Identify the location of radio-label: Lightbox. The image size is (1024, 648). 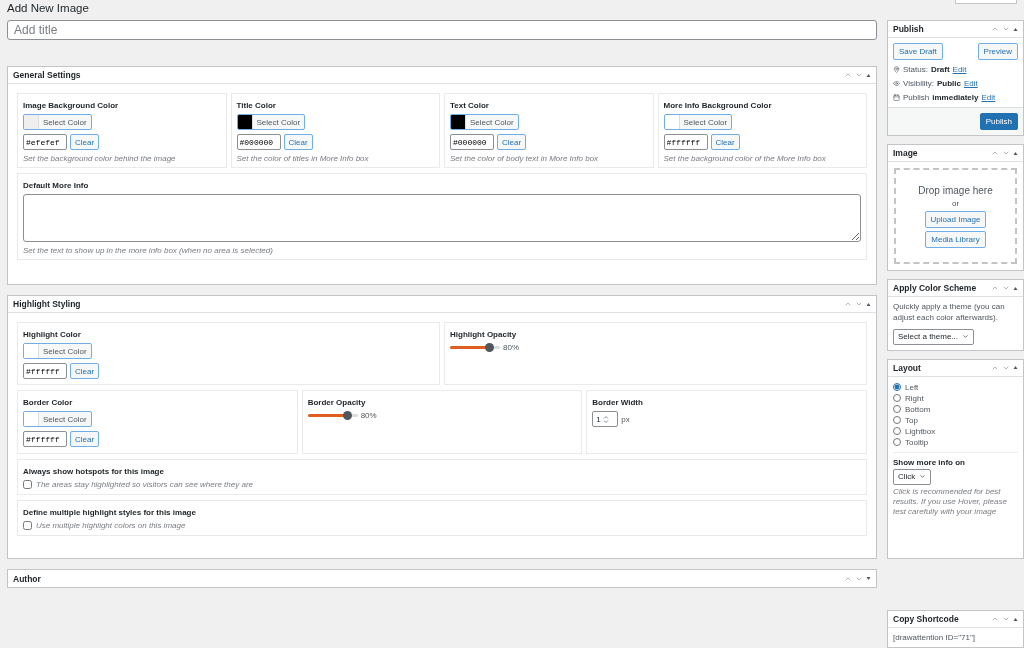
(920, 431).